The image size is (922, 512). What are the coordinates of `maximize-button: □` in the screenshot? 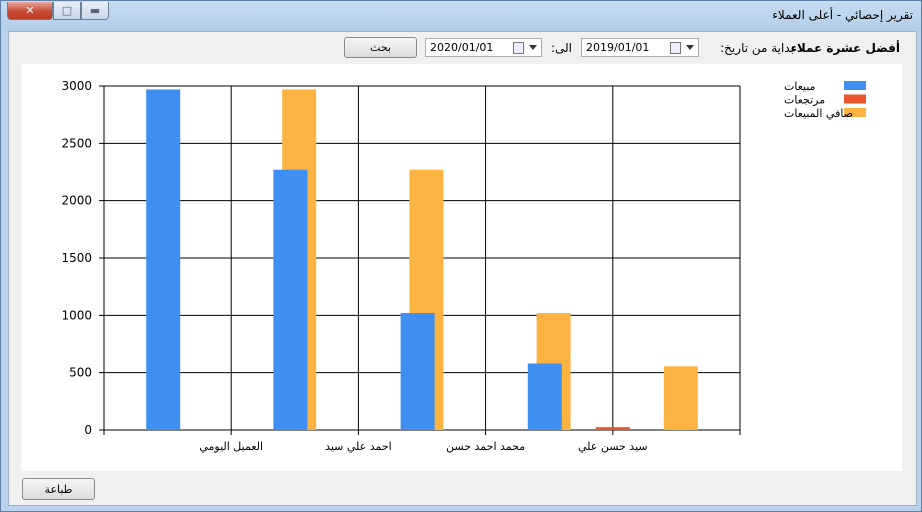 It's located at (67, 11).